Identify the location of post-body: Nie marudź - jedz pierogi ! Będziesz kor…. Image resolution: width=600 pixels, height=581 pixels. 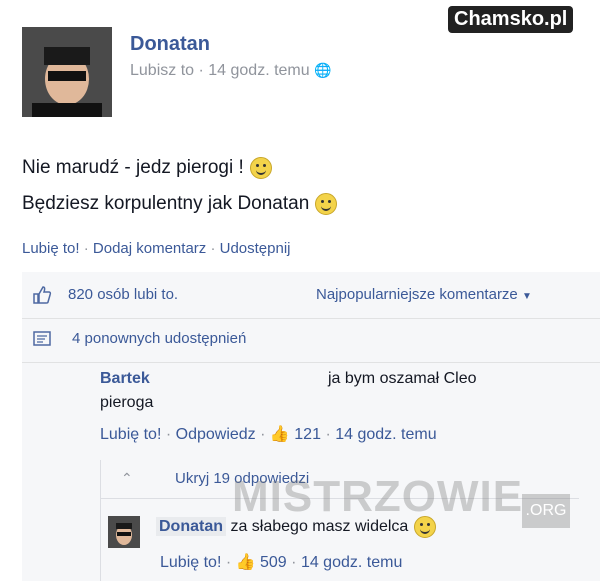
(180, 186).